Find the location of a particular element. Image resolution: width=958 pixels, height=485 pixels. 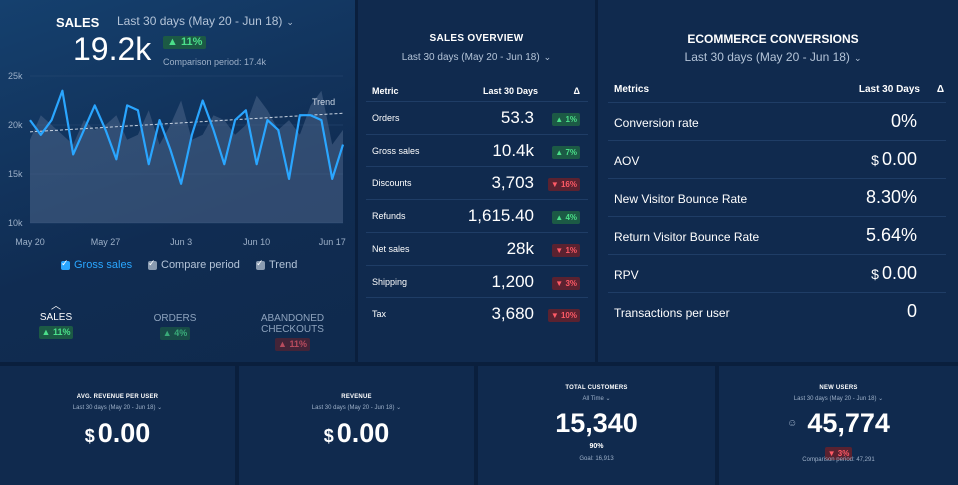

table-row: Transactions per user 0 is located at coordinates (777, 311).